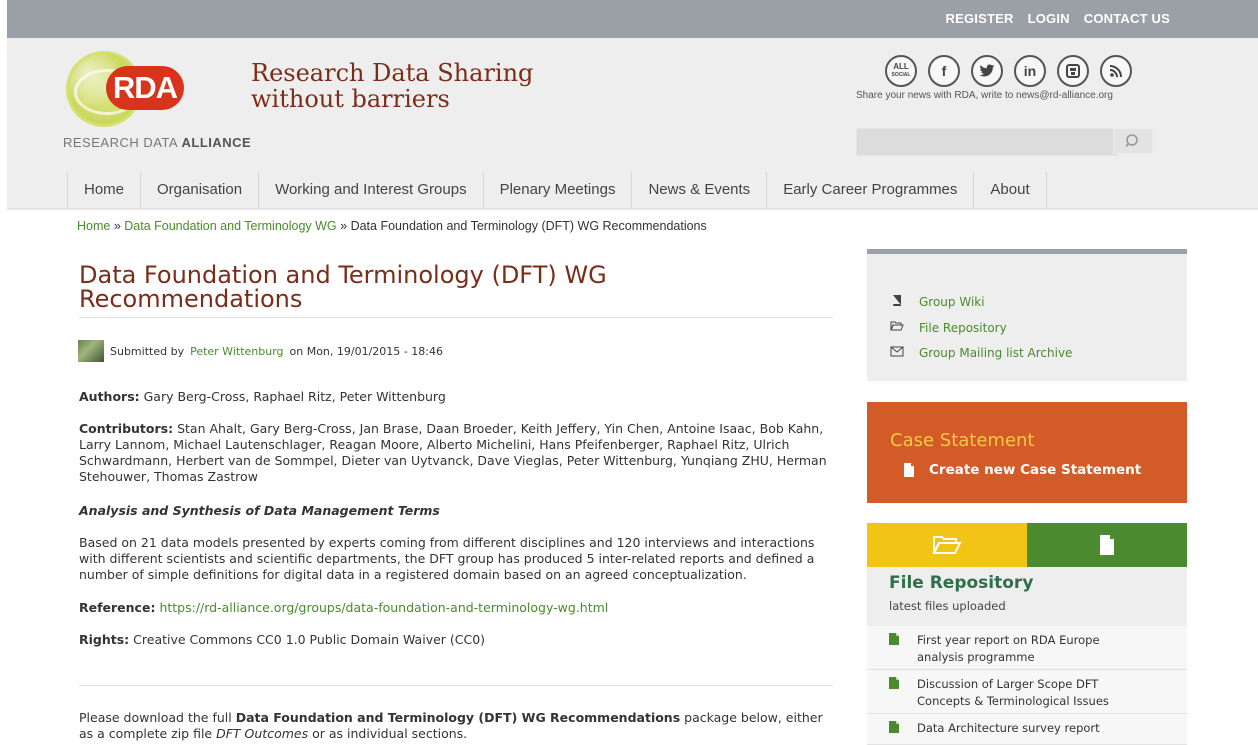 The width and height of the screenshot is (1258, 745). I want to click on register-link: REGISTER, so click(980, 18).